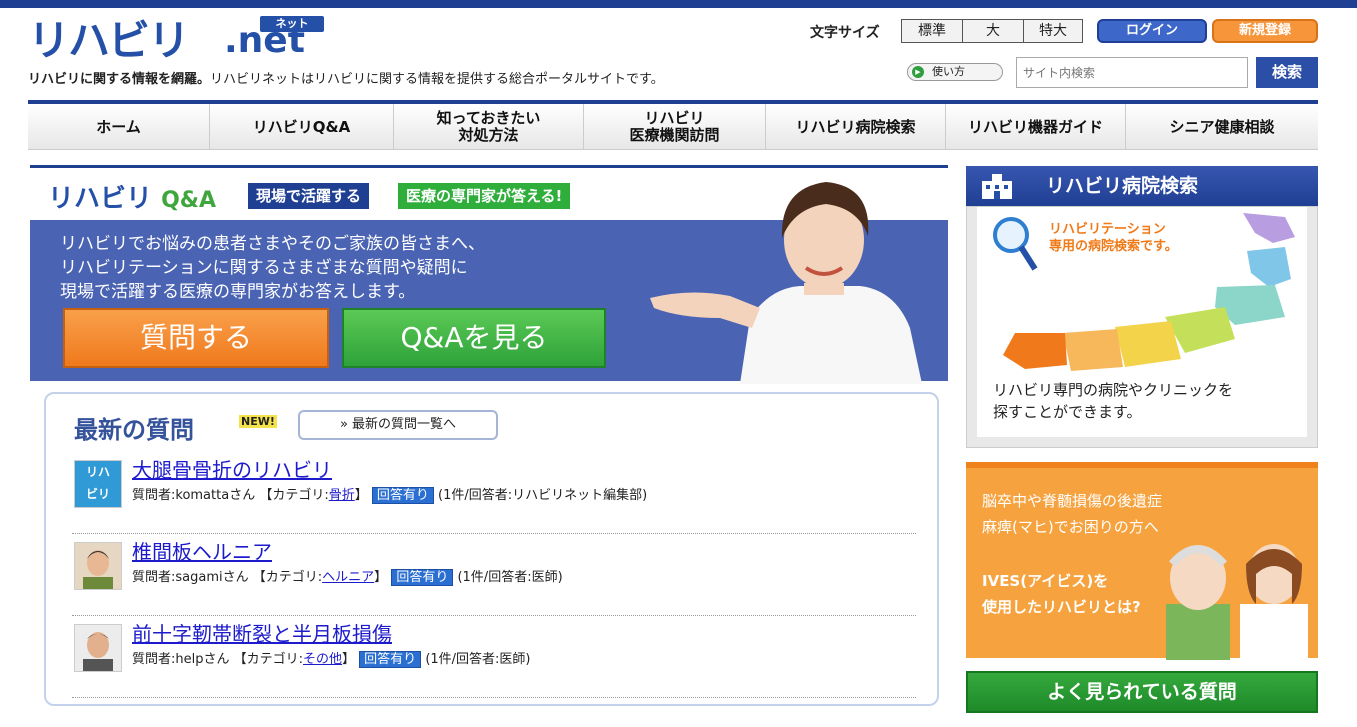  Describe the element at coordinates (932, 31) in the screenshot. I see `font-size-normal-button: 標準` at that location.